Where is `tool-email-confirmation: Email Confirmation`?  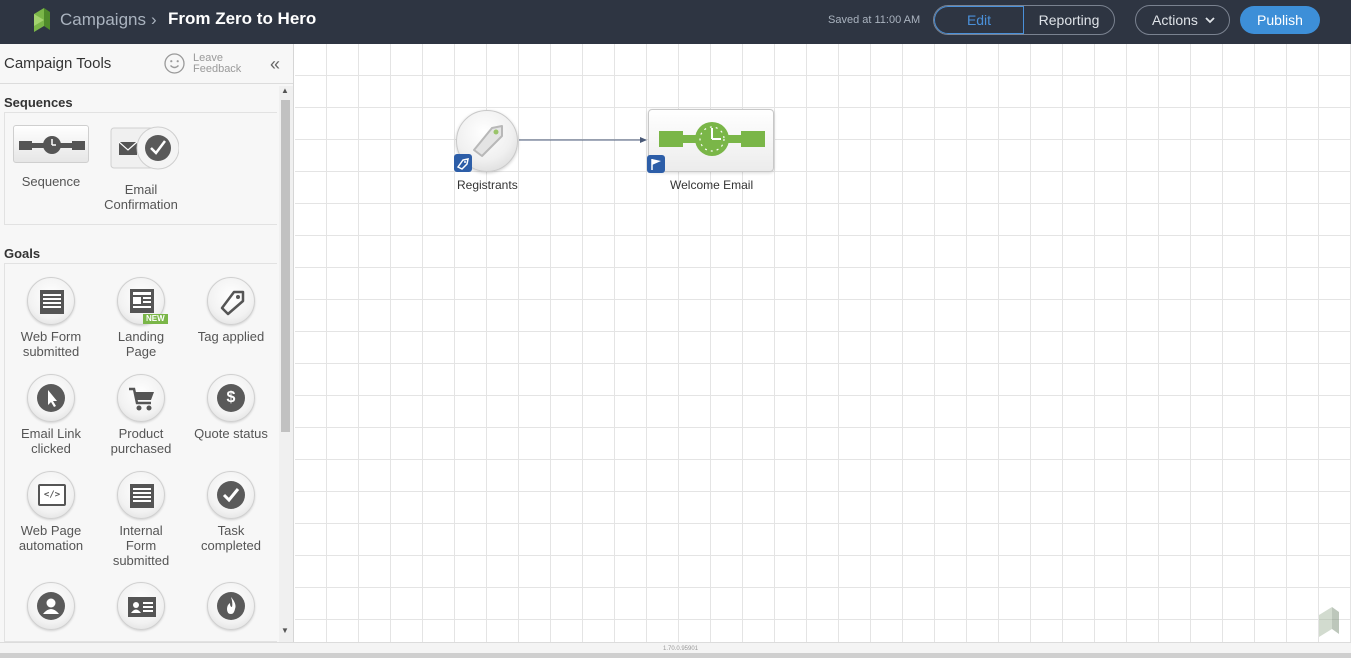 tool-email-confirmation: Email Confirmation is located at coordinates (141, 168).